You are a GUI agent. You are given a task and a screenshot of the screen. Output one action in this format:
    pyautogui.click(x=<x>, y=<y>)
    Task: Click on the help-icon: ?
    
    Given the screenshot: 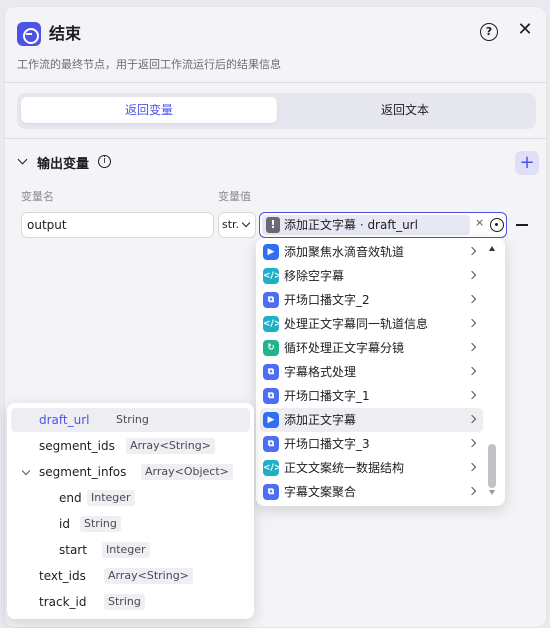 What is the action you would take?
    pyautogui.click(x=489, y=32)
    